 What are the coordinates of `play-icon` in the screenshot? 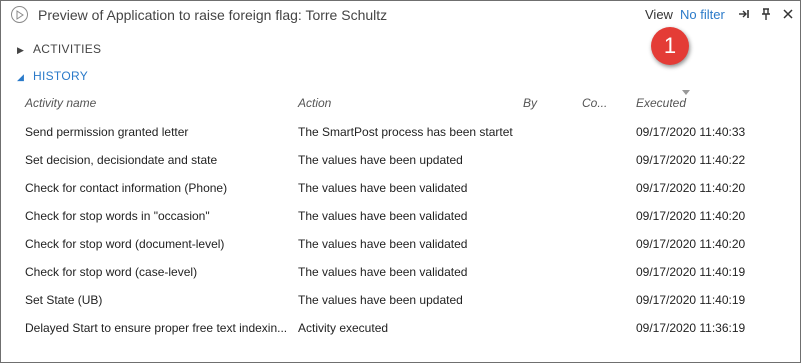 It's located at (19, 14).